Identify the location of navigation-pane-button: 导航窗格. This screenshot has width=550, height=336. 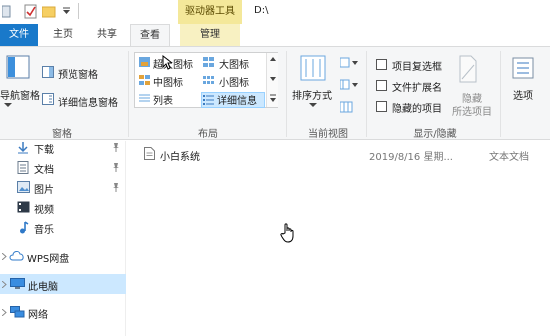
(20, 94).